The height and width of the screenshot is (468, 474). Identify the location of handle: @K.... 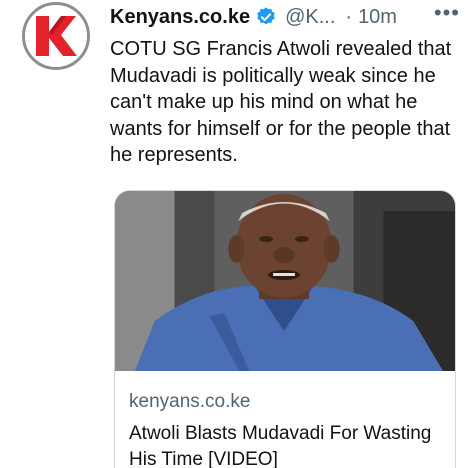
(310, 17).